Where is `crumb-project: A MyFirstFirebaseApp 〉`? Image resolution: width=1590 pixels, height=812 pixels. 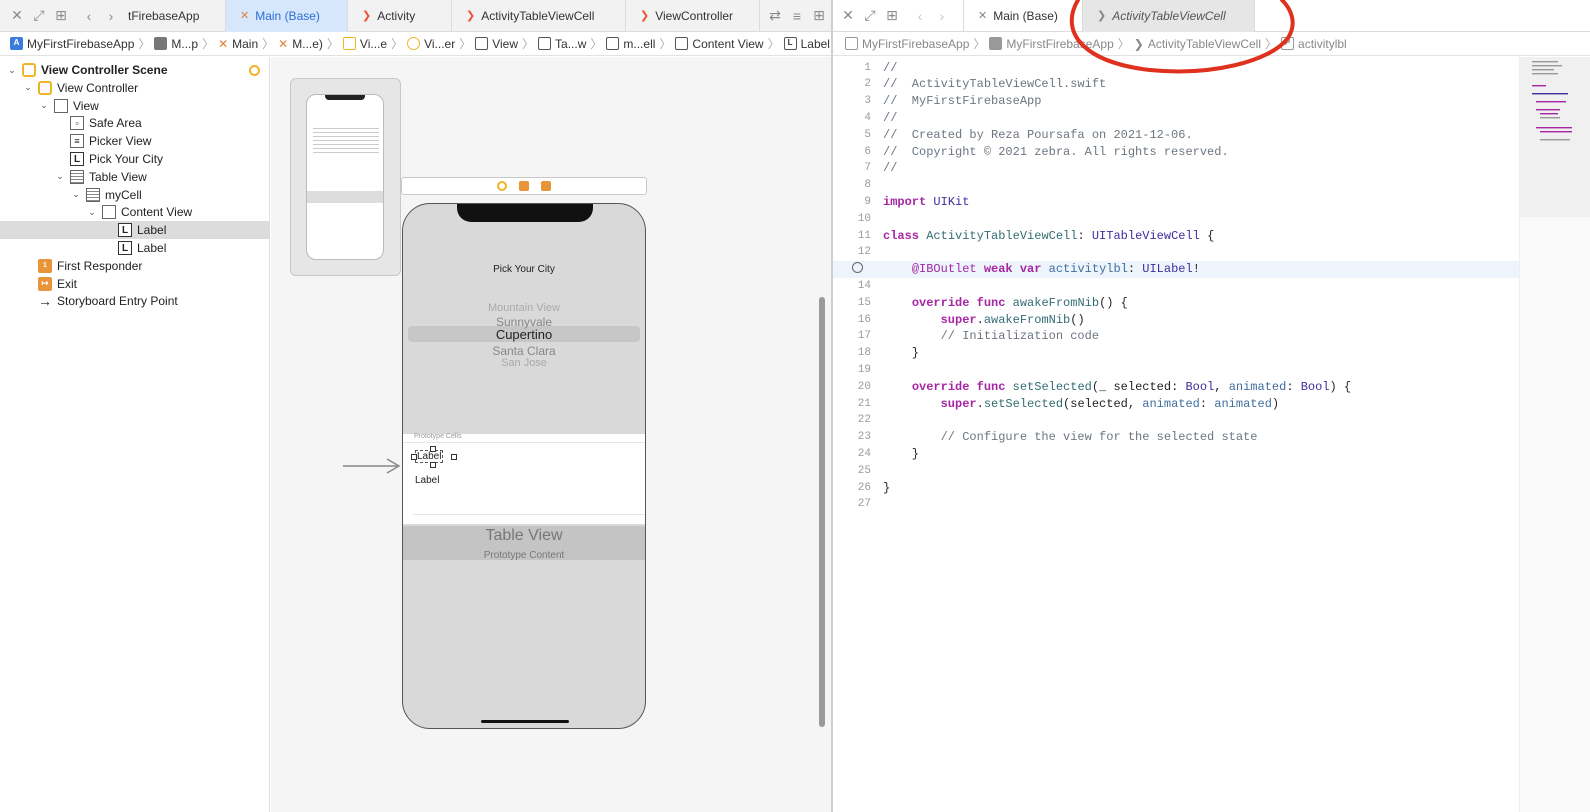
crumb-project: A MyFirstFirebaseApp 〉 is located at coordinates (82, 43).